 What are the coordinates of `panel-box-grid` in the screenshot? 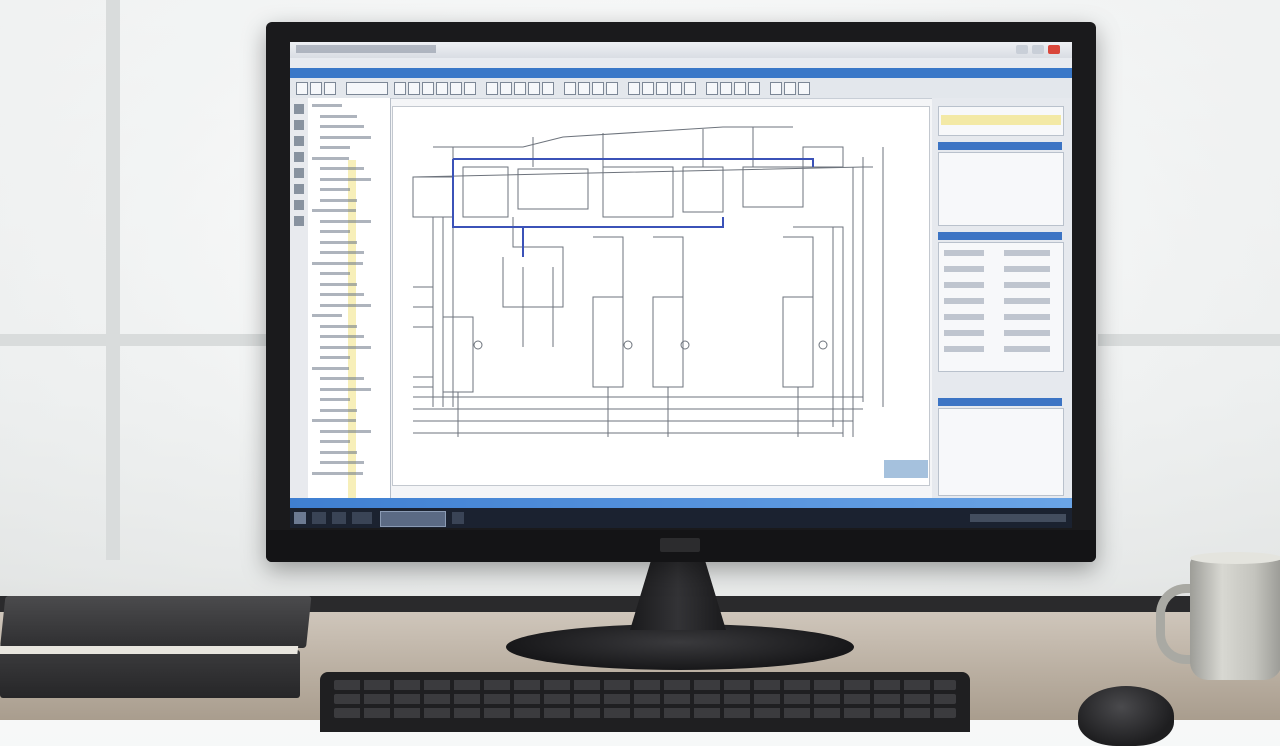 It's located at (1001, 189).